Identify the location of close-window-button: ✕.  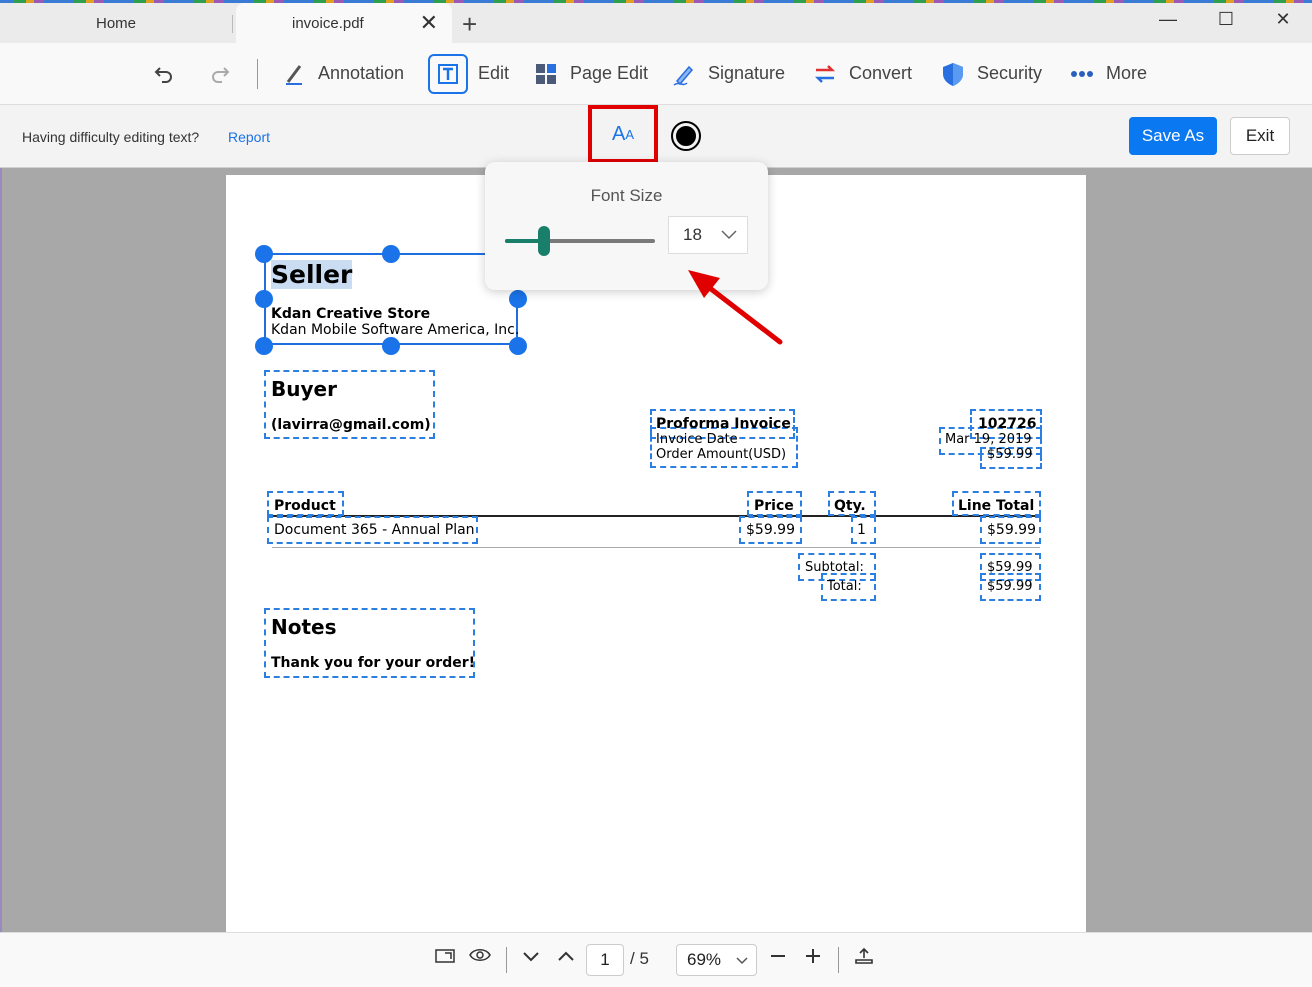
(1283, 19).